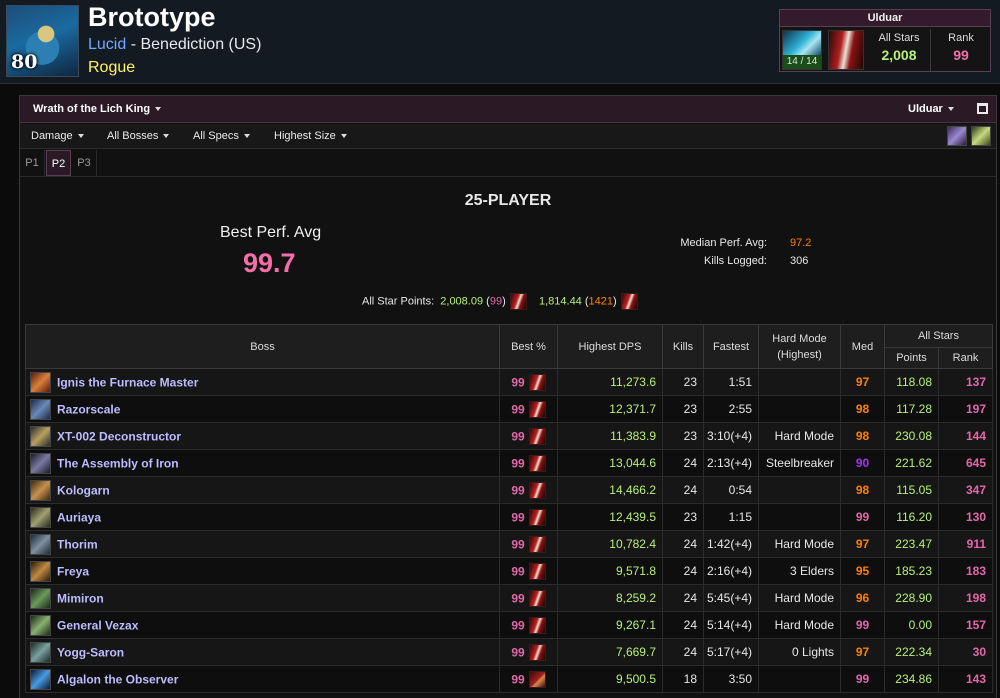 The height and width of the screenshot is (698, 1000). Describe the element at coordinates (982, 108) in the screenshot. I see `maximize-icon` at that location.